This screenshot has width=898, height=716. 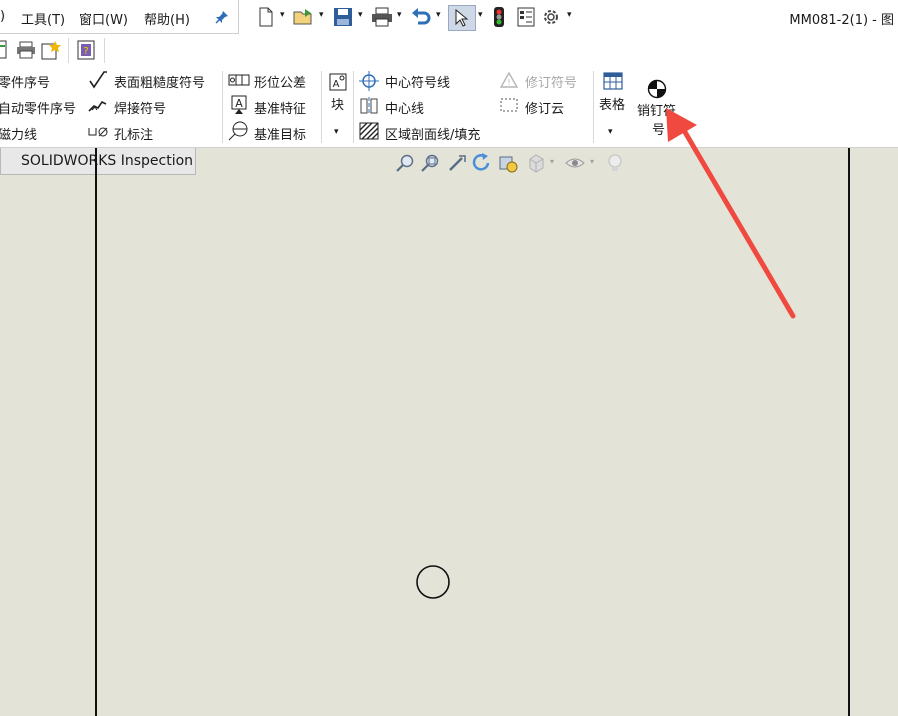 I want to click on annotation-arrow, so click(x=731, y=213).